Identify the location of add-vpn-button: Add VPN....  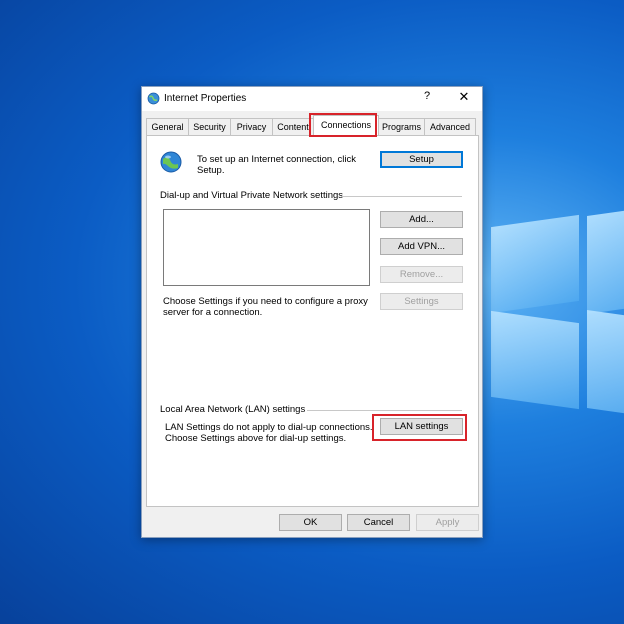
(421, 246).